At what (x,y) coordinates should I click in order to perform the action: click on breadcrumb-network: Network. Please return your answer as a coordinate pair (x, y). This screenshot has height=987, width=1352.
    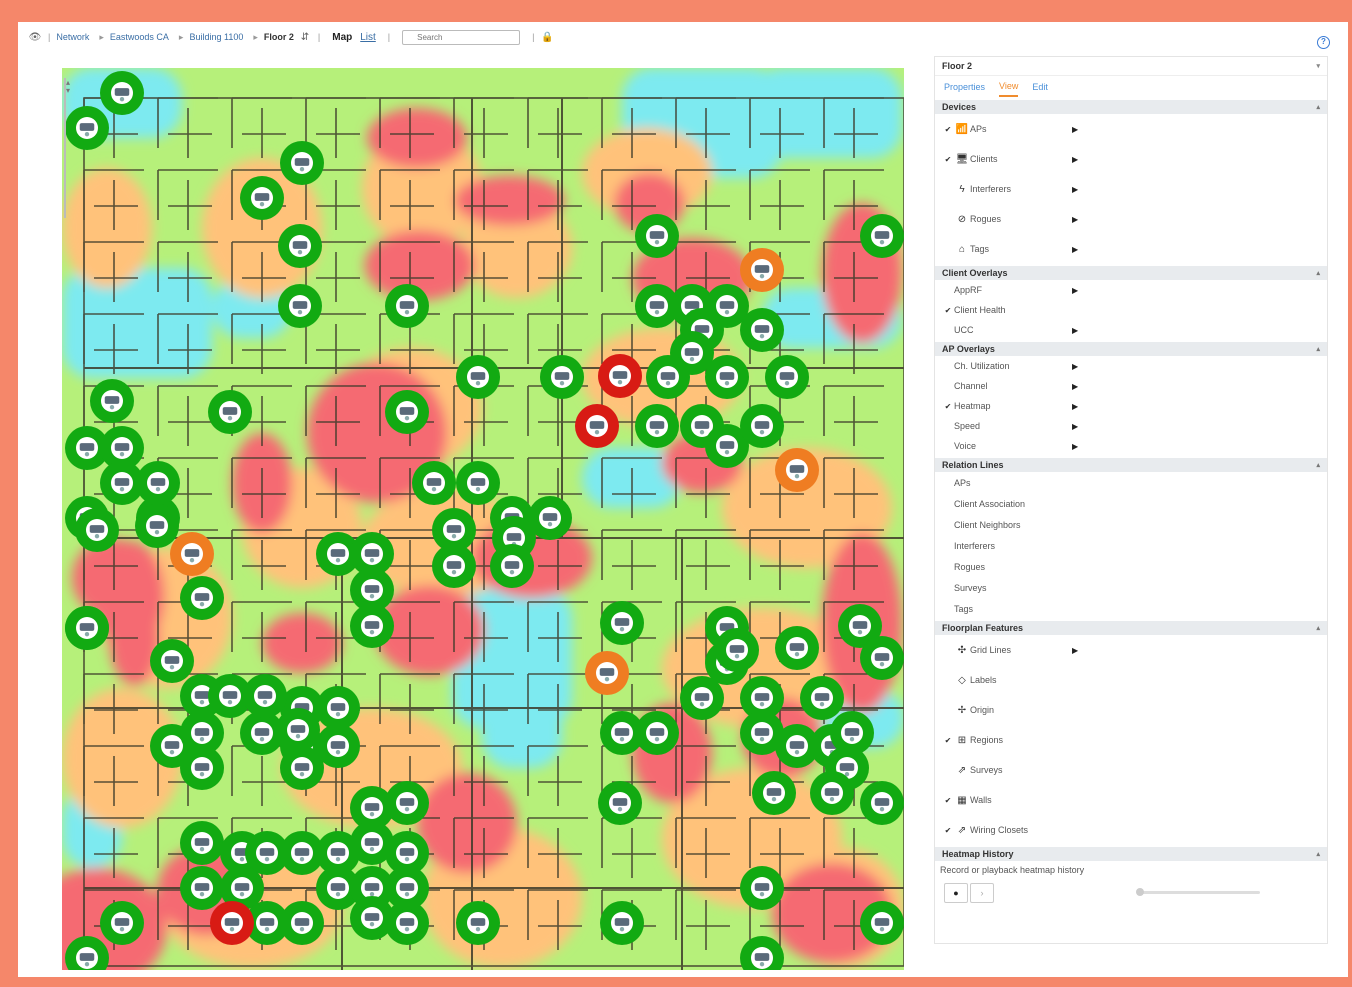
    Looking at the image, I should click on (72, 37).